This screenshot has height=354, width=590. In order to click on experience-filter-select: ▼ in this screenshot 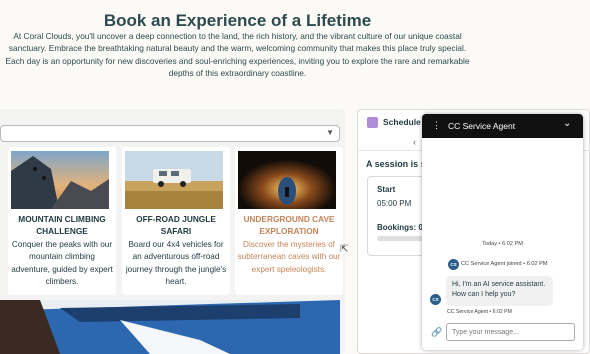, I will do `click(170, 133)`.